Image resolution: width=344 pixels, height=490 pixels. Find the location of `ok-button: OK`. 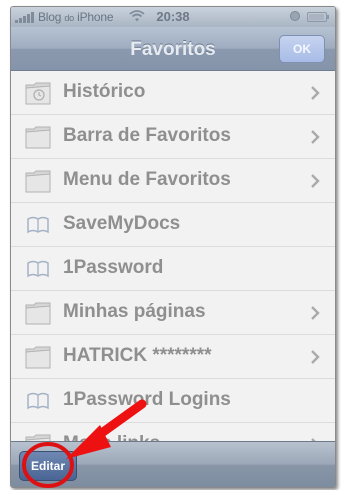

ok-button: OK is located at coordinates (302, 49).